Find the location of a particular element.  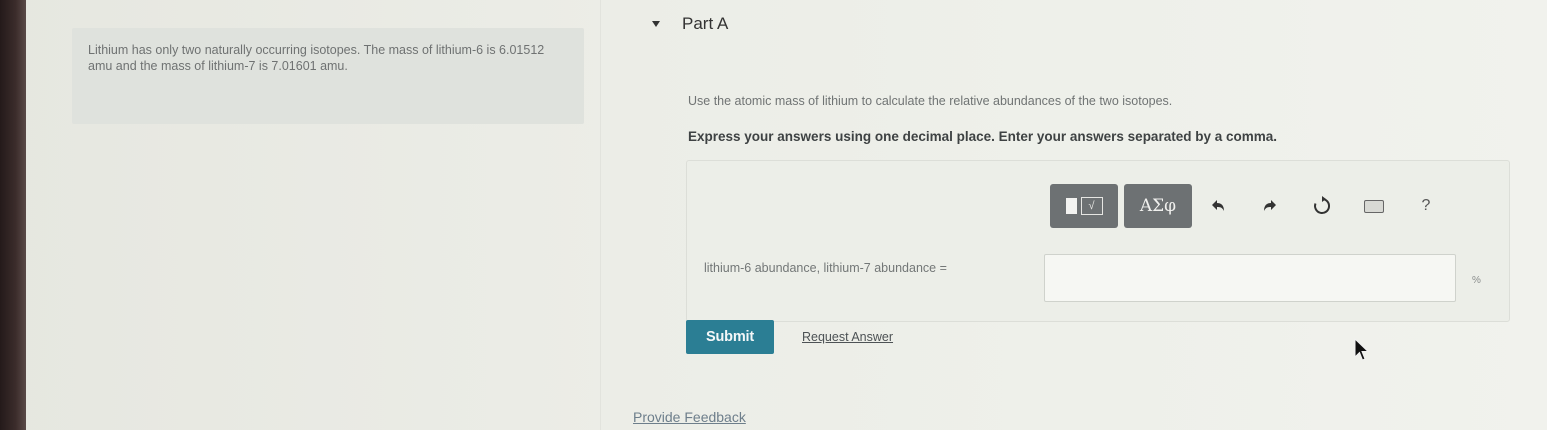

math-toolbar: √ ΑΣφ ? is located at coordinates (1251, 206).